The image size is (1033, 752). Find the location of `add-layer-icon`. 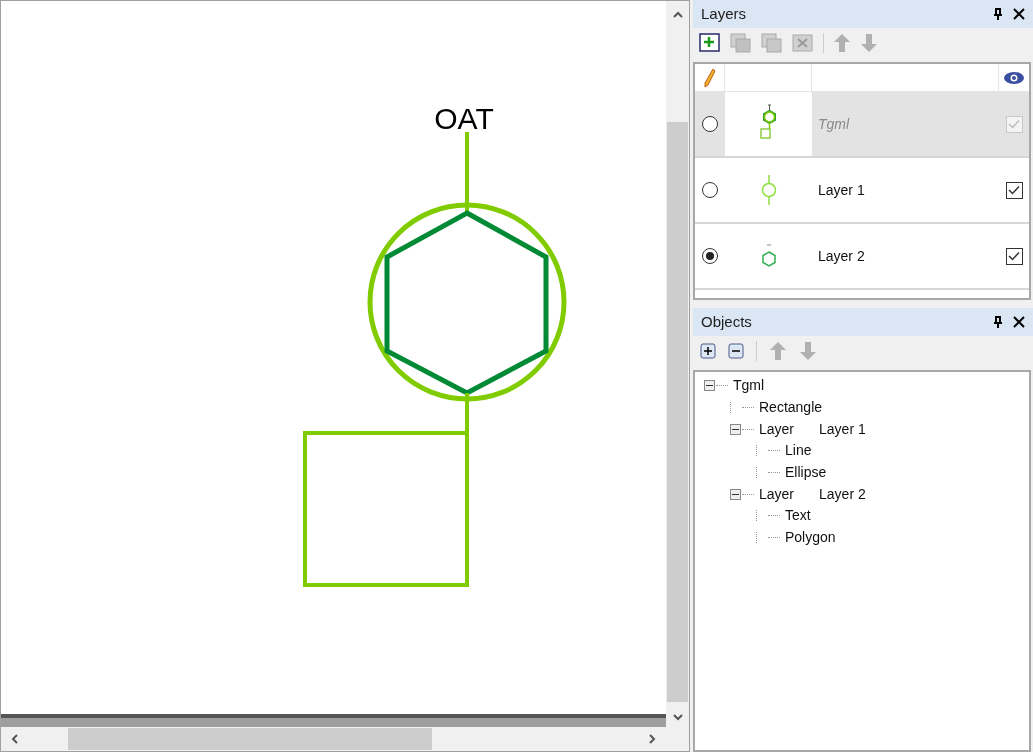

add-layer-icon is located at coordinates (710, 43).